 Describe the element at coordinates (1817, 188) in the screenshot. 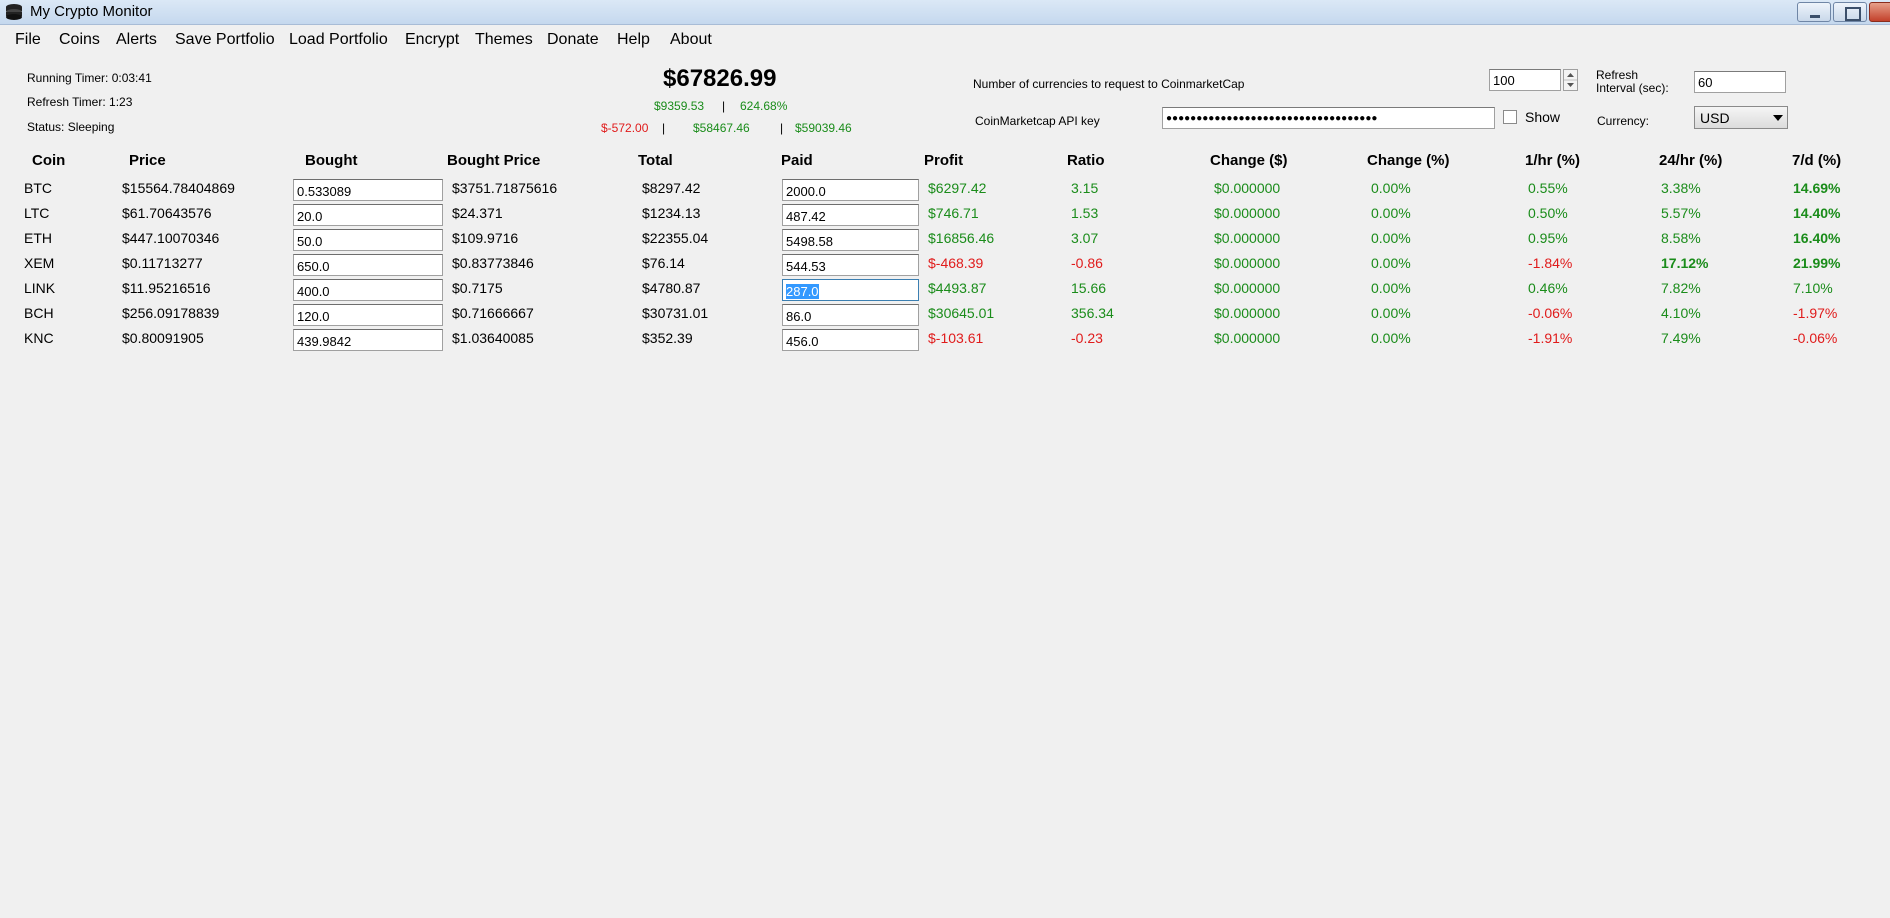

I see `cell-7d: 14.69%` at that location.